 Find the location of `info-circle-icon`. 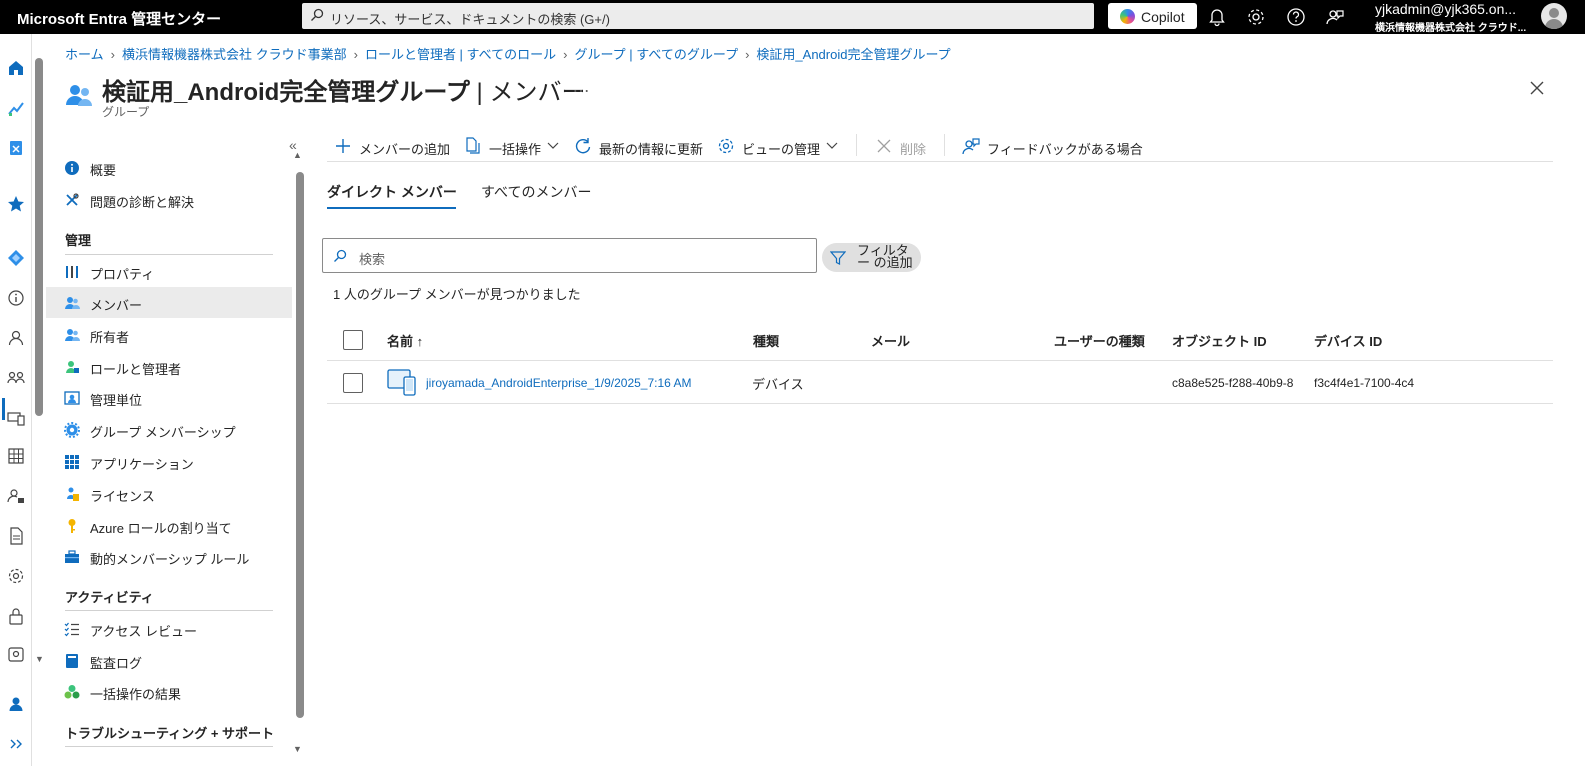

info-circle-icon is located at coordinates (16, 298).